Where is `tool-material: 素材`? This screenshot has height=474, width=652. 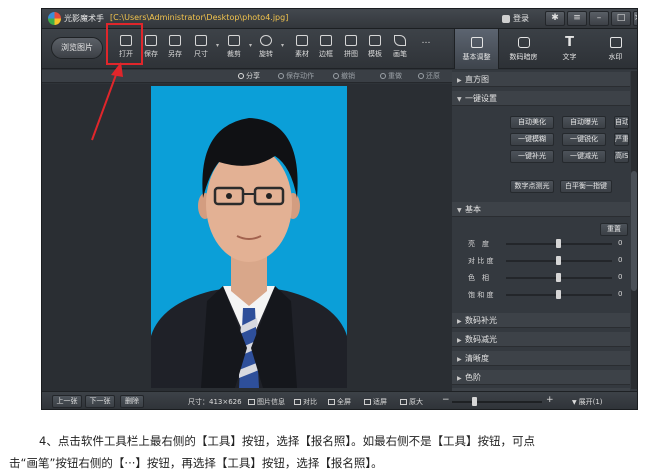 tool-material: 素材 is located at coordinates (302, 49).